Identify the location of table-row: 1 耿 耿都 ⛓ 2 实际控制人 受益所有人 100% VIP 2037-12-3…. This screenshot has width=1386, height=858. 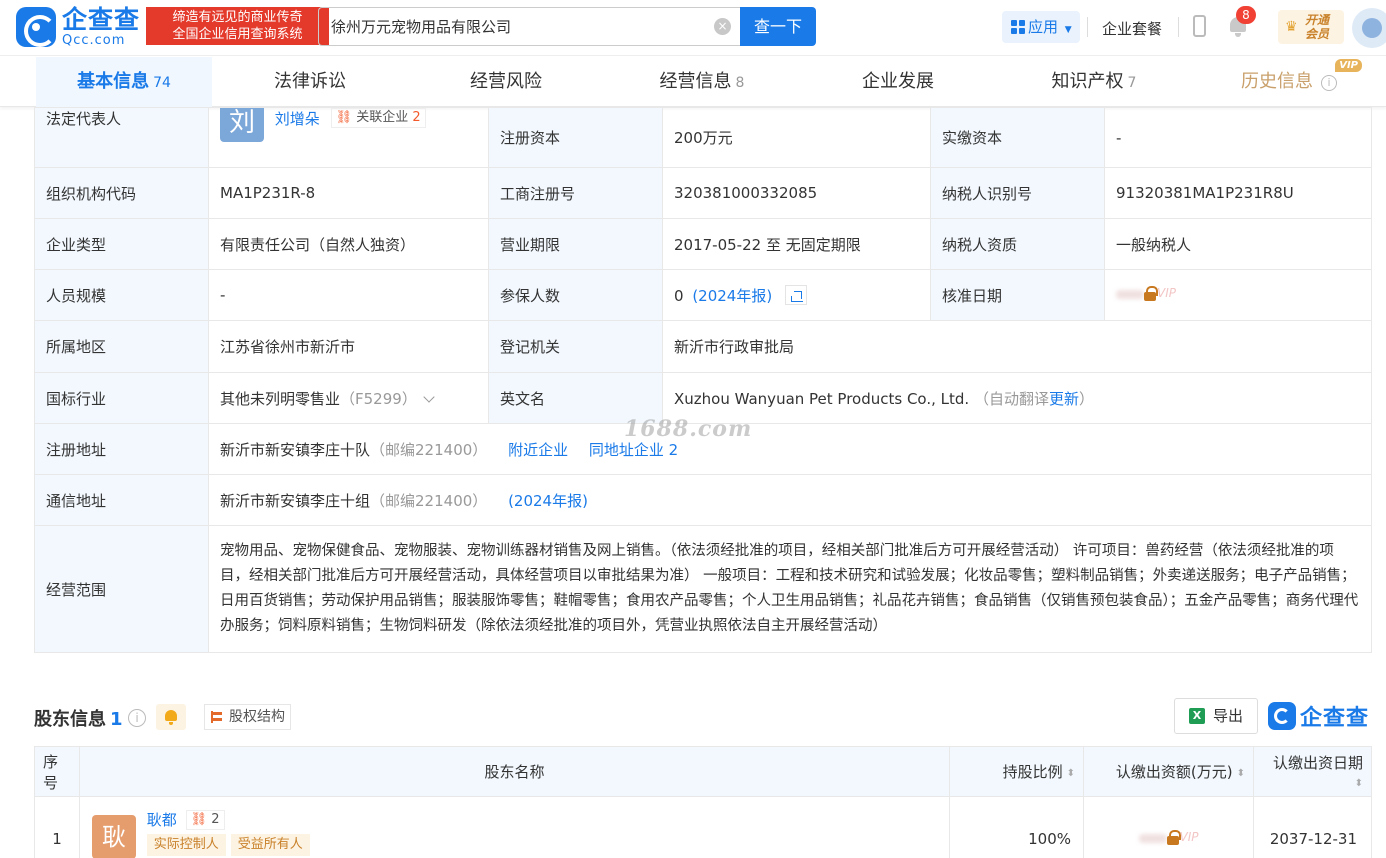
(703, 827).